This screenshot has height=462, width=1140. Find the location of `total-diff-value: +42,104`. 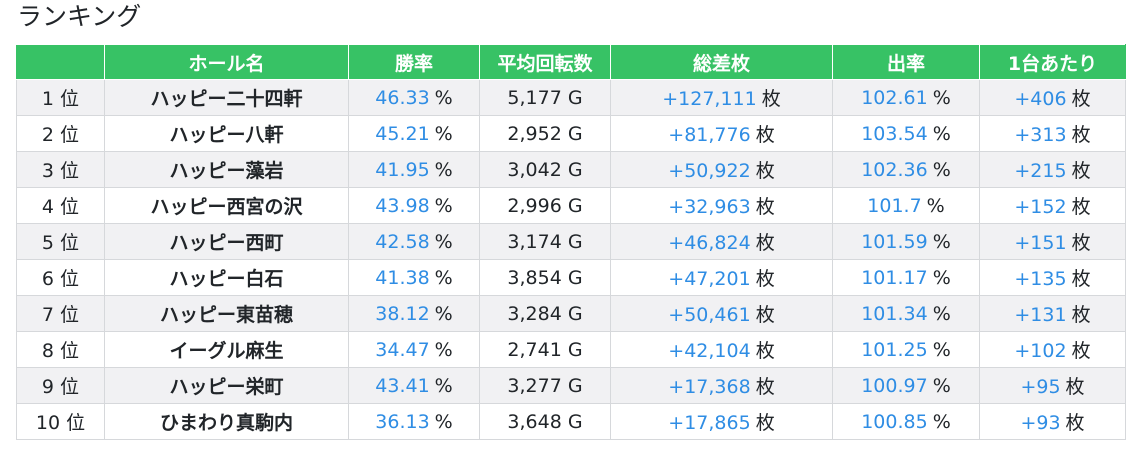

total-diff-value: +42,104 is located at coordinates (709, 351).